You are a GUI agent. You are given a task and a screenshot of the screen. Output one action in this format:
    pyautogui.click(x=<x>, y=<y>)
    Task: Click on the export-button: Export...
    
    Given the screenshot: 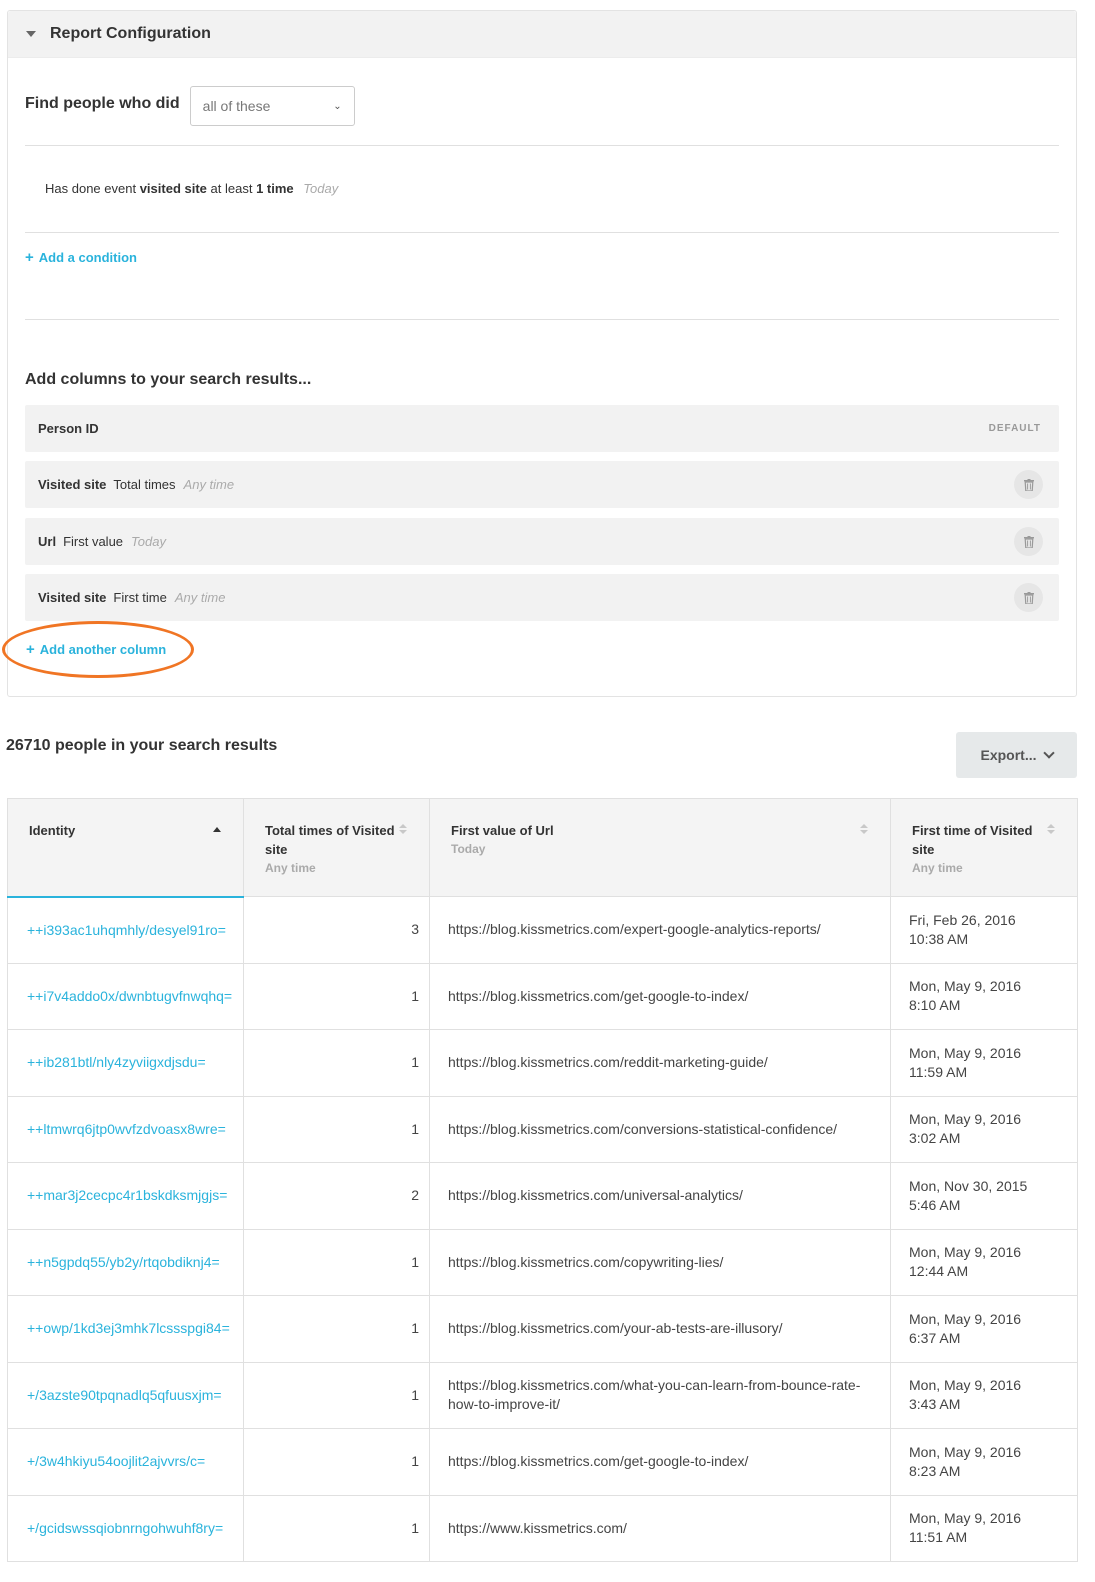 What is the action you would take?
    pyautogui.click(x=1016, y=755)
    